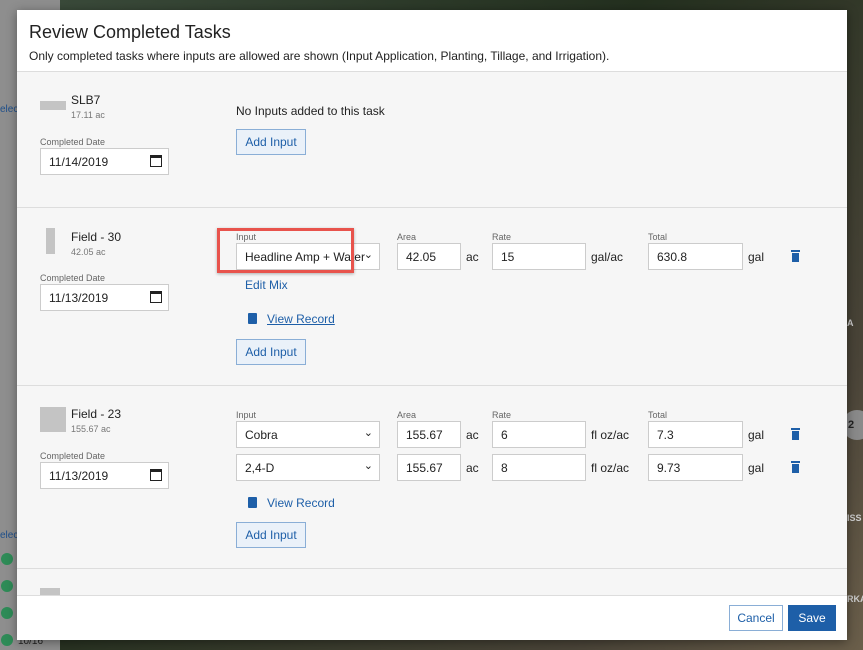 The width and height of the screenshot is (863, 650). What do you see at coordinates (96, 237) in the screenshot?
I see `field-name: Field - 30` at bounding box center [96, 237].